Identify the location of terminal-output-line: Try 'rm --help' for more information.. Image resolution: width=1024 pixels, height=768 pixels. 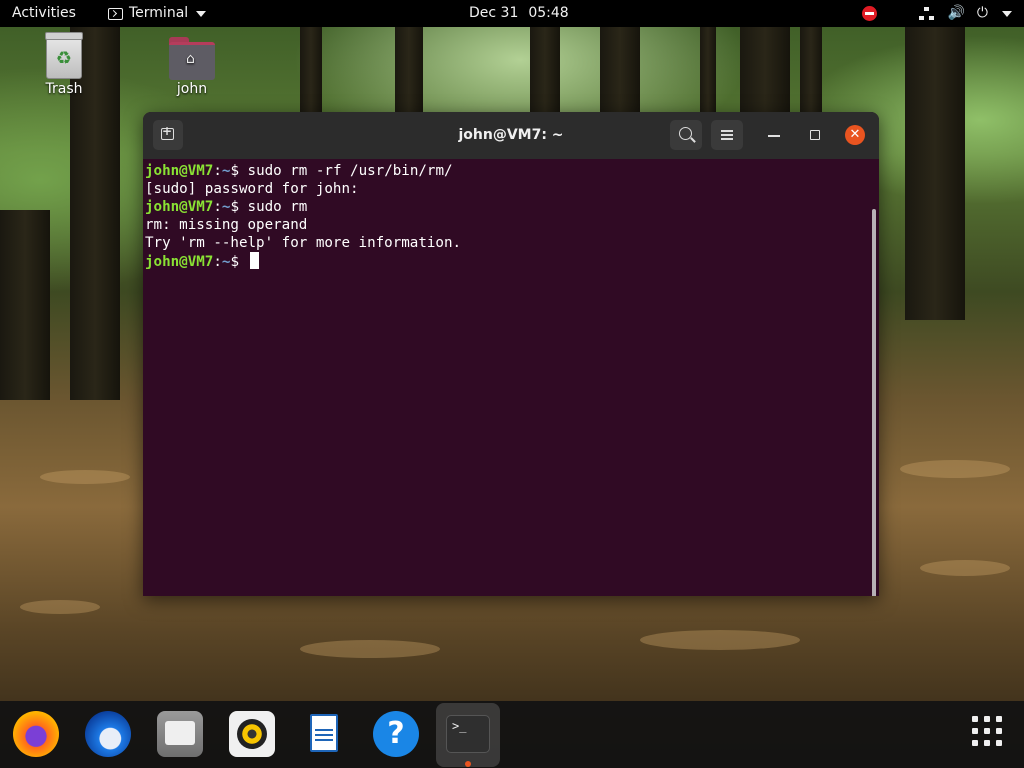
(303, 243).